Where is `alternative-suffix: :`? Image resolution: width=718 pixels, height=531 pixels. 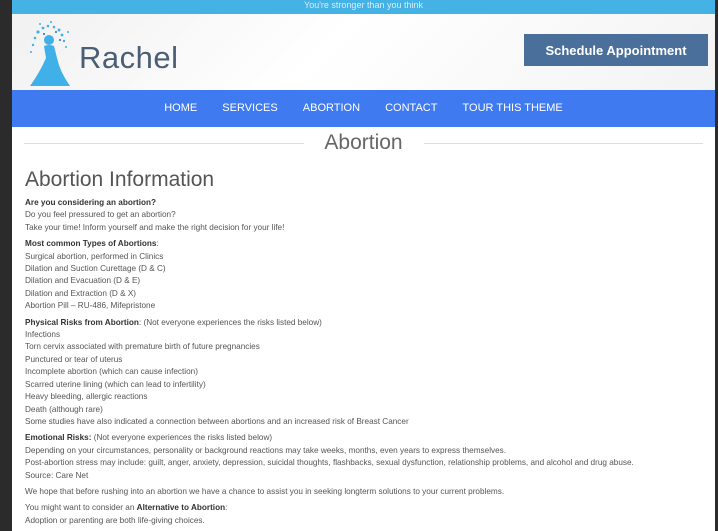
alternative-suffix: : is located at coordinates (226, 508).